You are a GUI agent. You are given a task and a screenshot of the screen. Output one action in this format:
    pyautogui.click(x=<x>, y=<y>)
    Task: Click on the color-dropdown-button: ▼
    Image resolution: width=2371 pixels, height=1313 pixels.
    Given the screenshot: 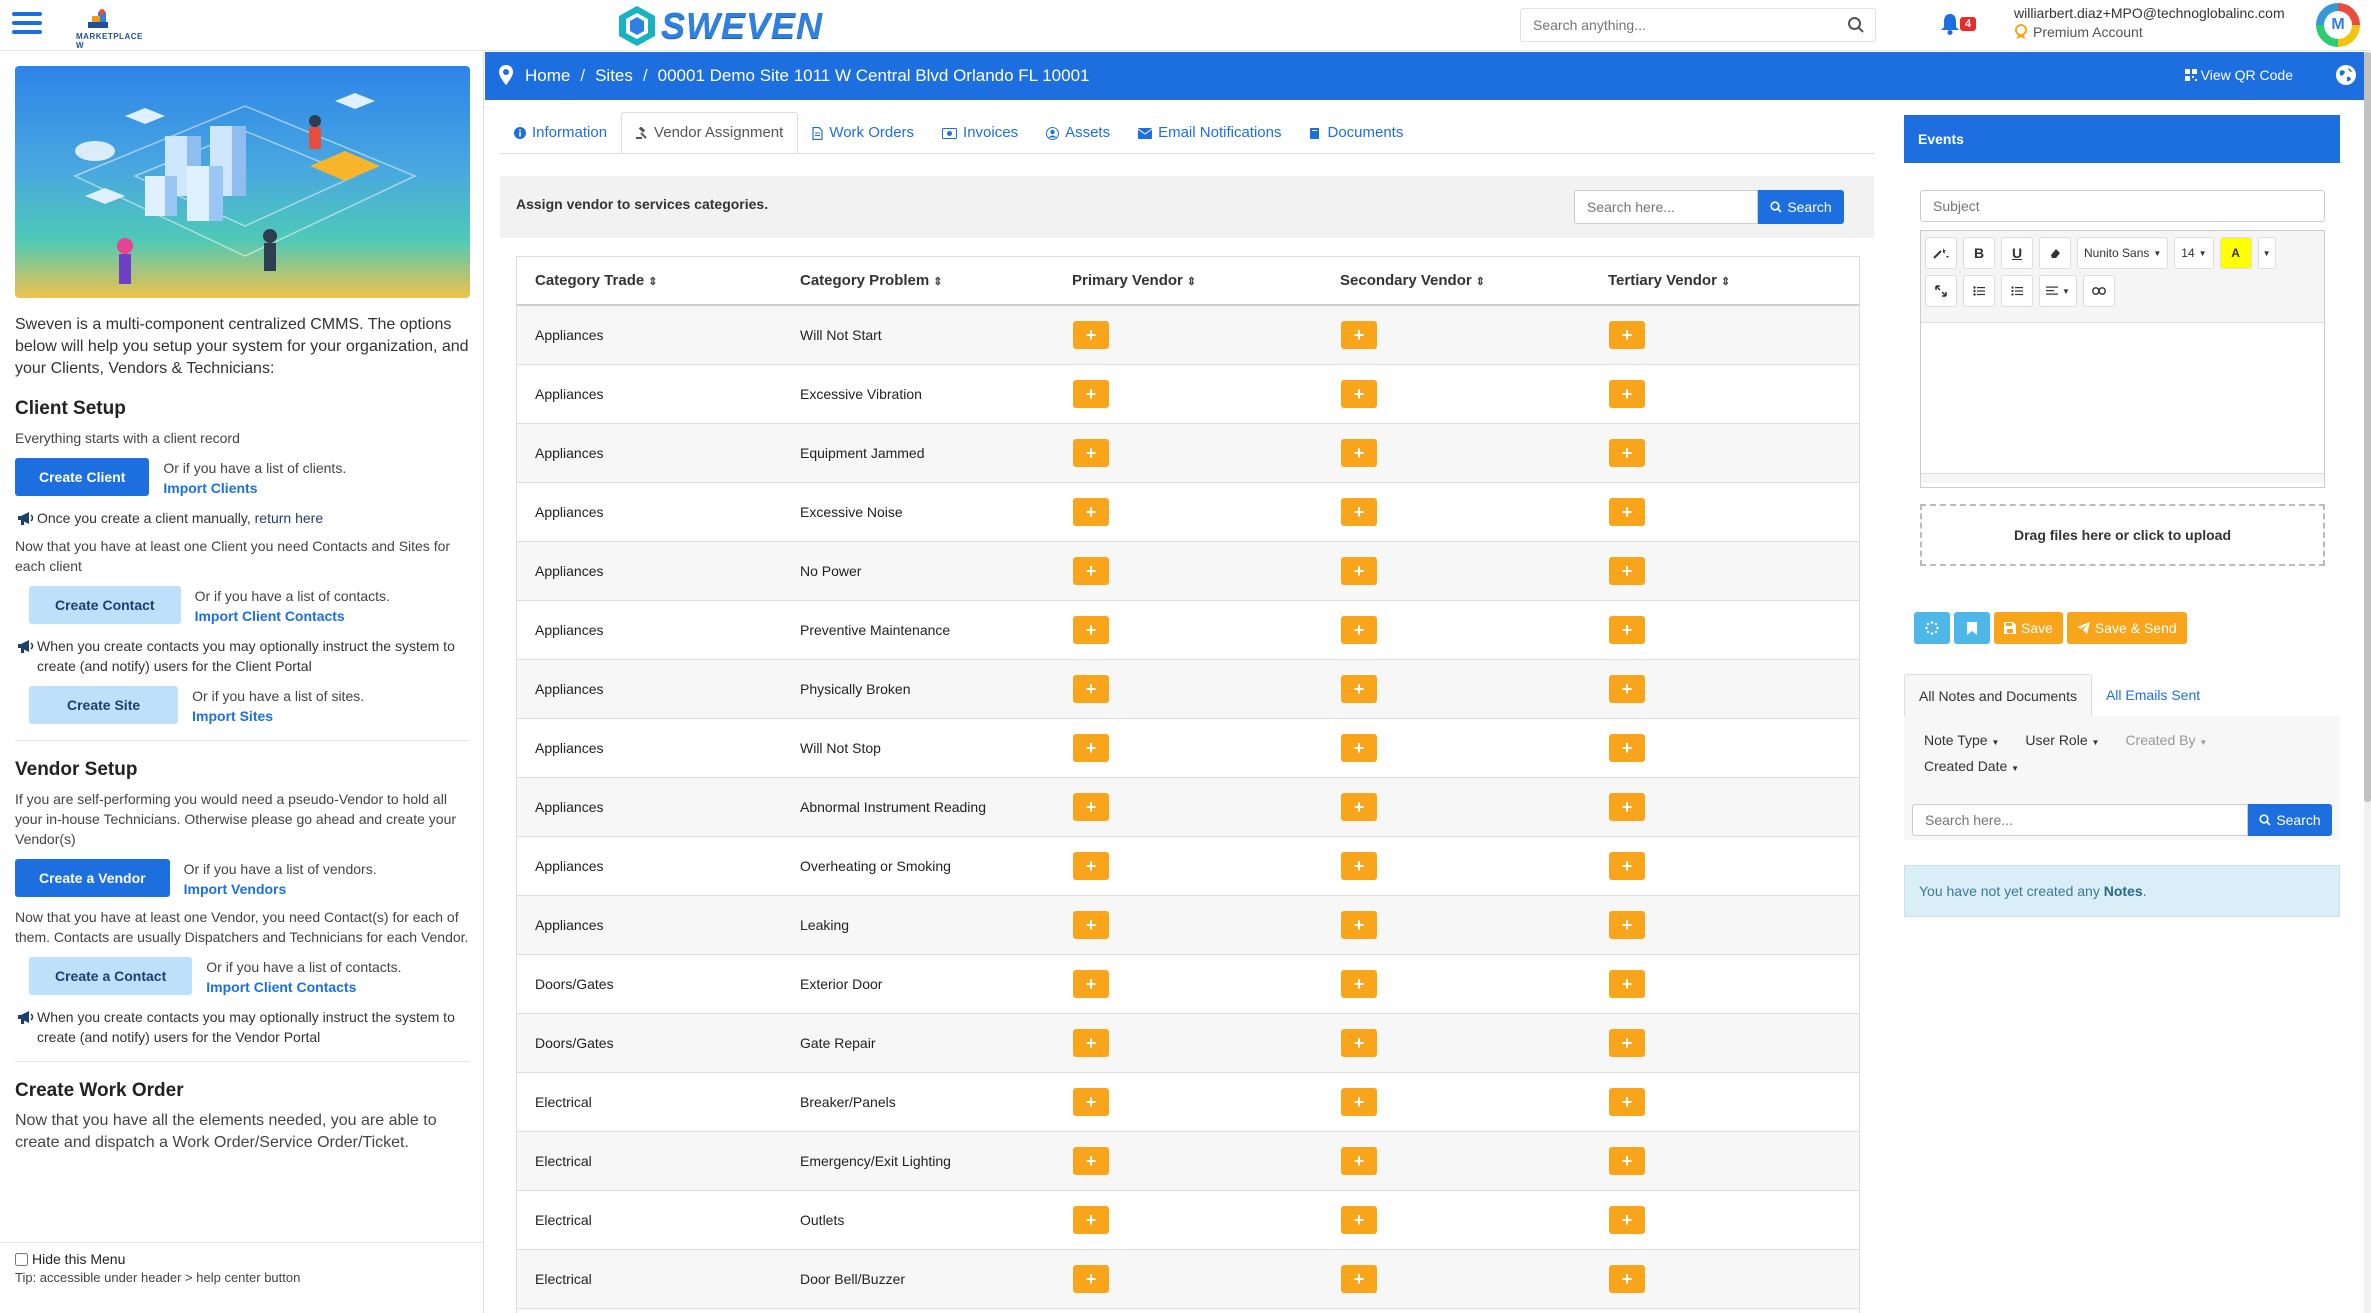 What is the action you would take?
    pyautogui.click(x=2266, y=253)
    